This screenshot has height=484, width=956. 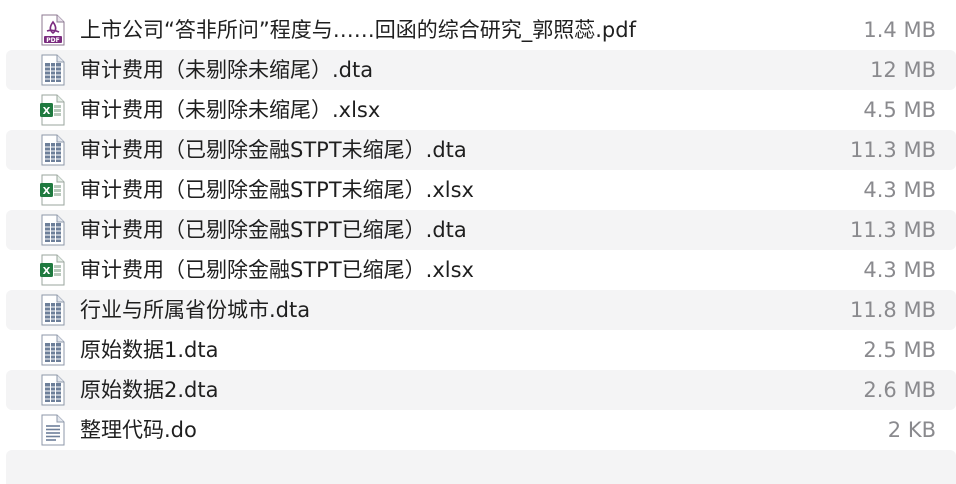 I want to click on file-size: 1.4 MB, so click(x=899, y=30).